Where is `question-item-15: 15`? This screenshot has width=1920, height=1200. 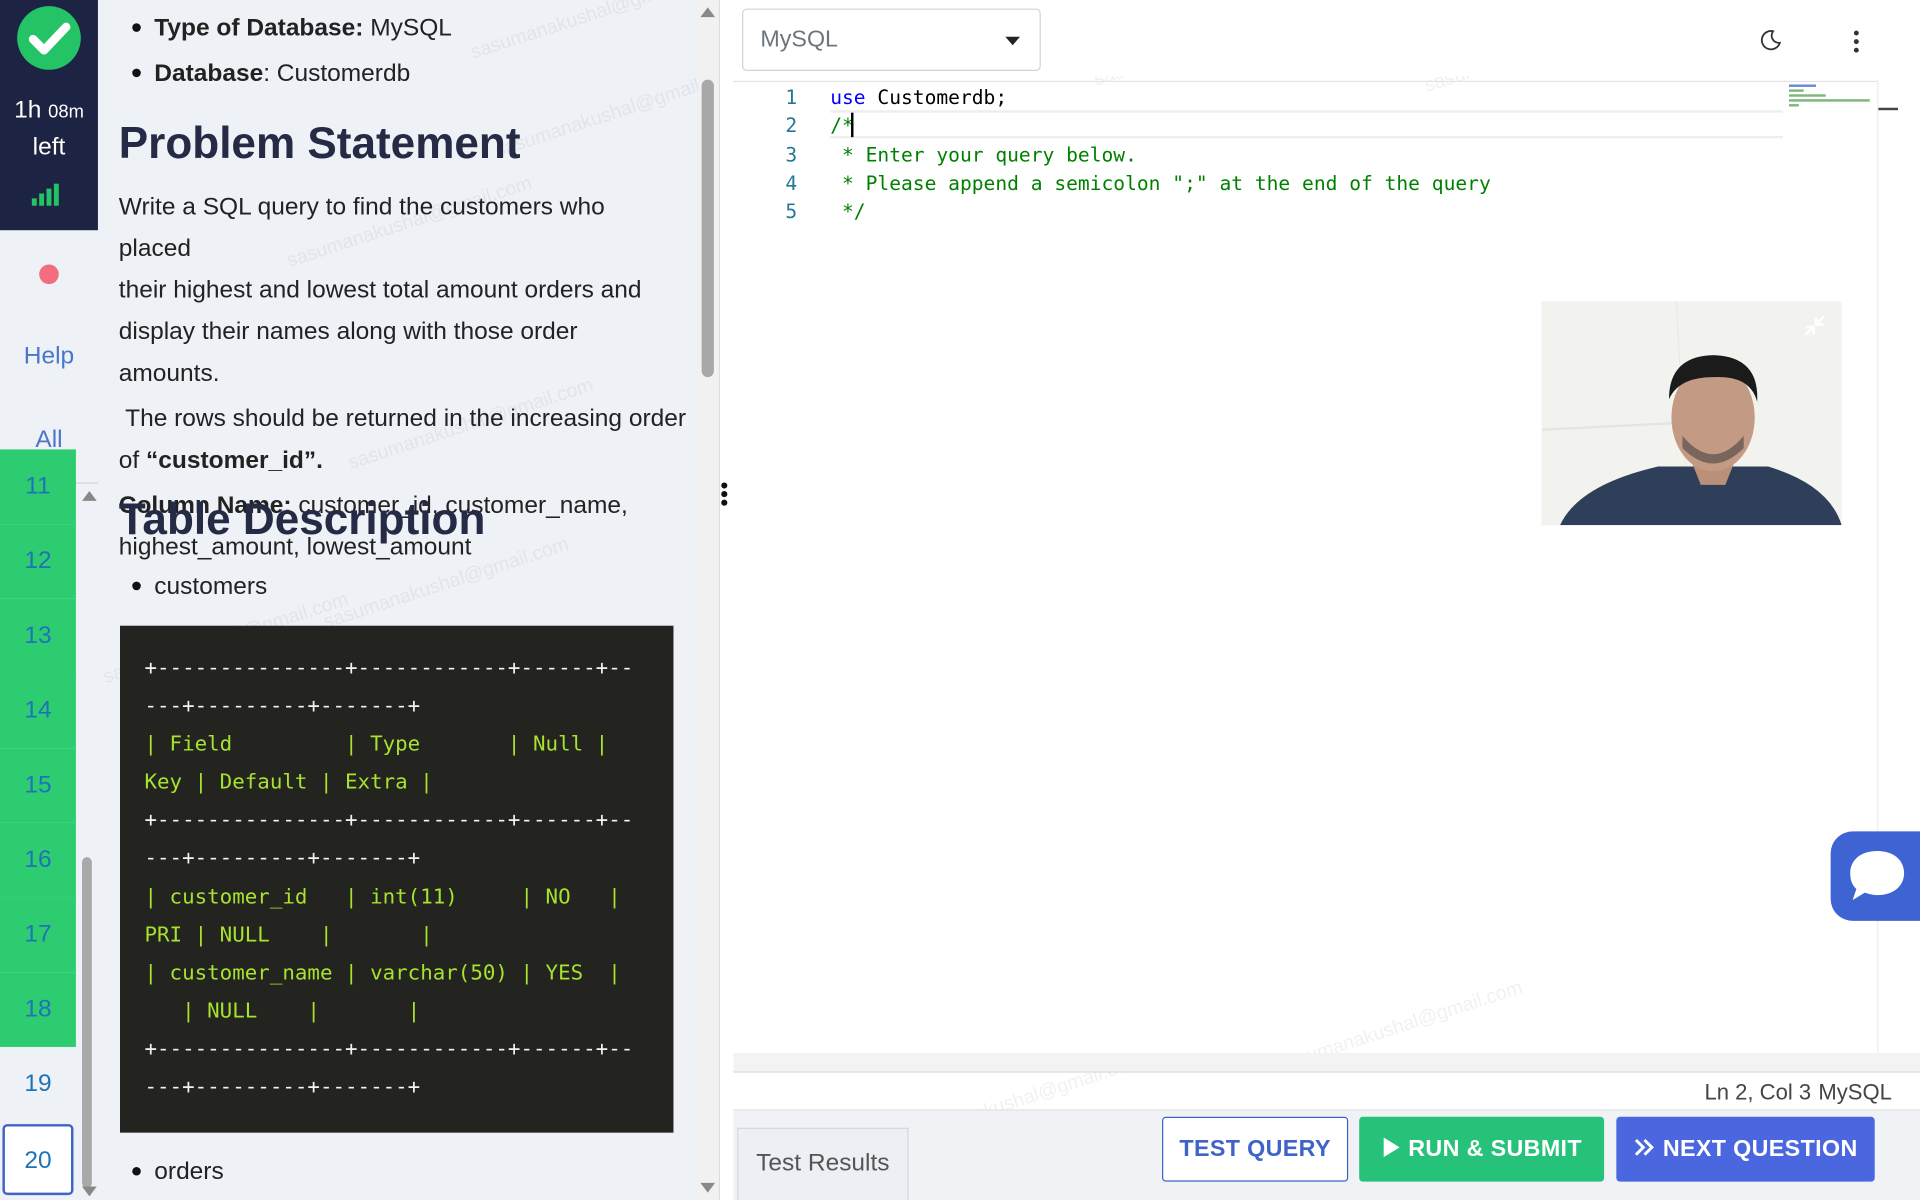 question-item-15: 15 is located at coordinates (38, 785).